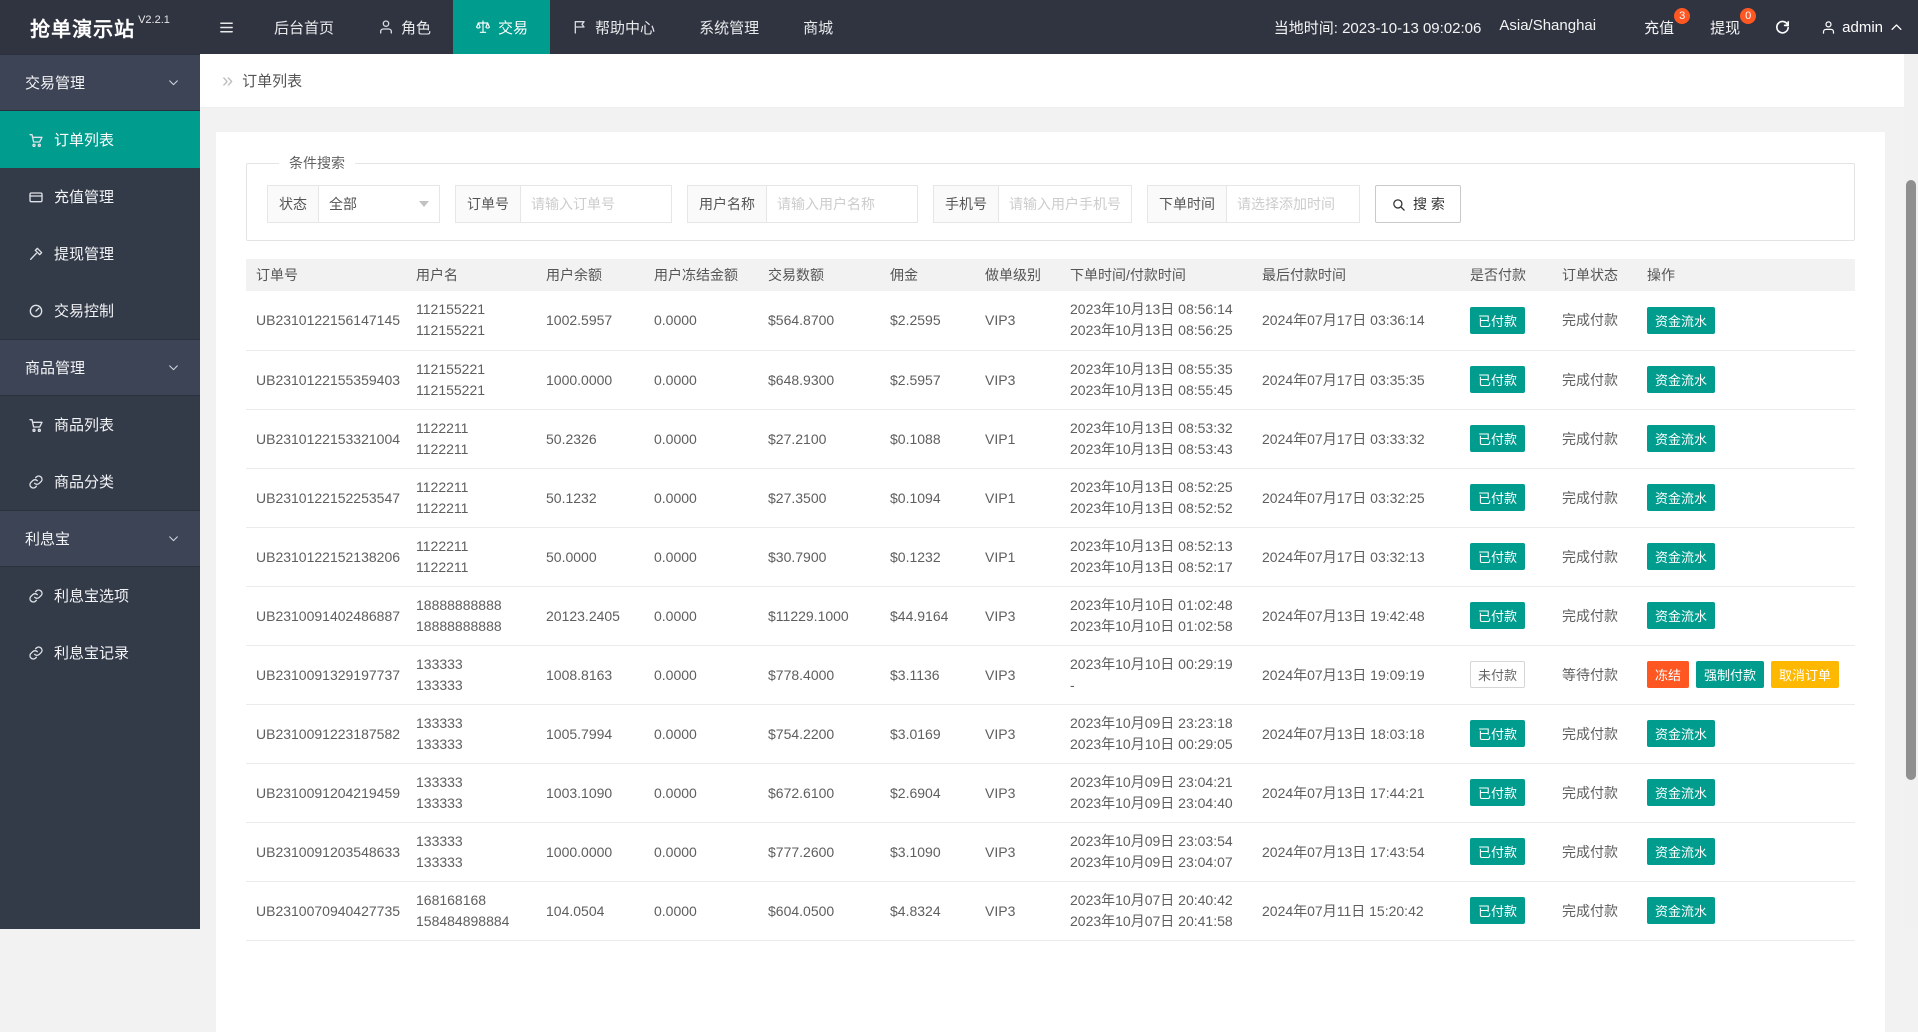  What do you see at coordinates (1356, 851) in the screenshot?
I see `cell-last-pay-time: 2024年07月13日 17:43:54` at bounding box center [1356, 851].